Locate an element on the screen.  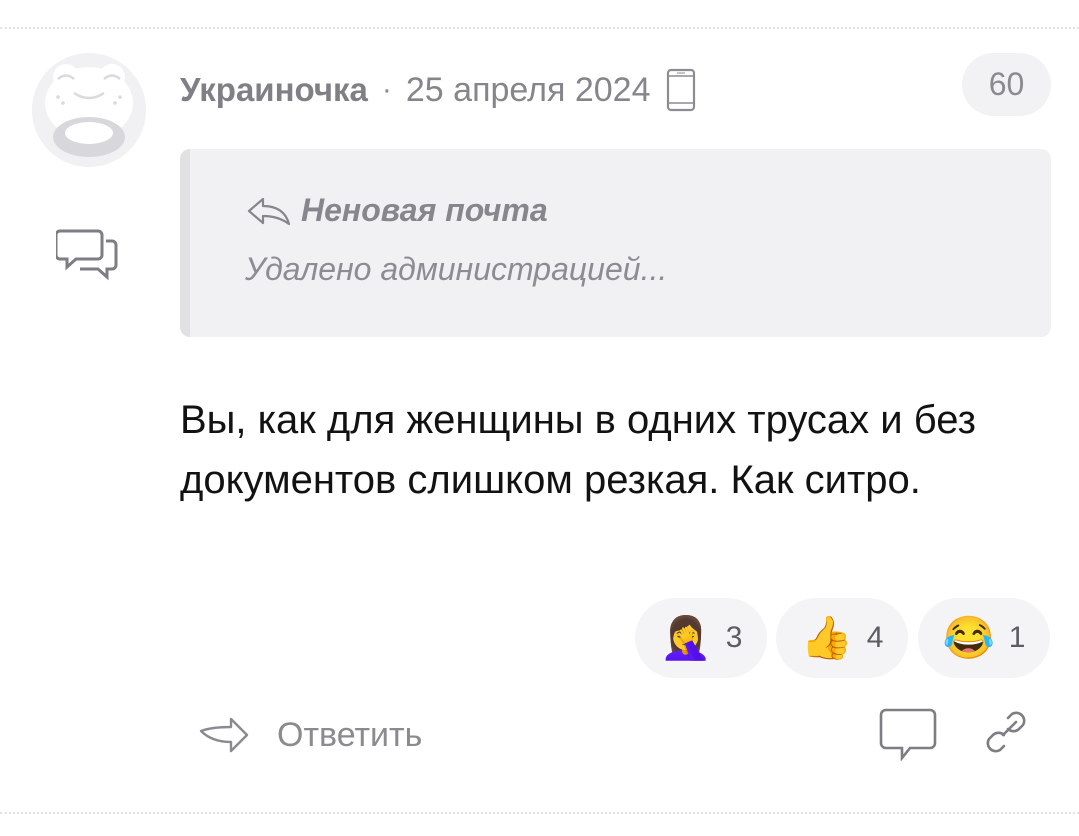
comment-thread-icon is located at coordinates (88, 253).